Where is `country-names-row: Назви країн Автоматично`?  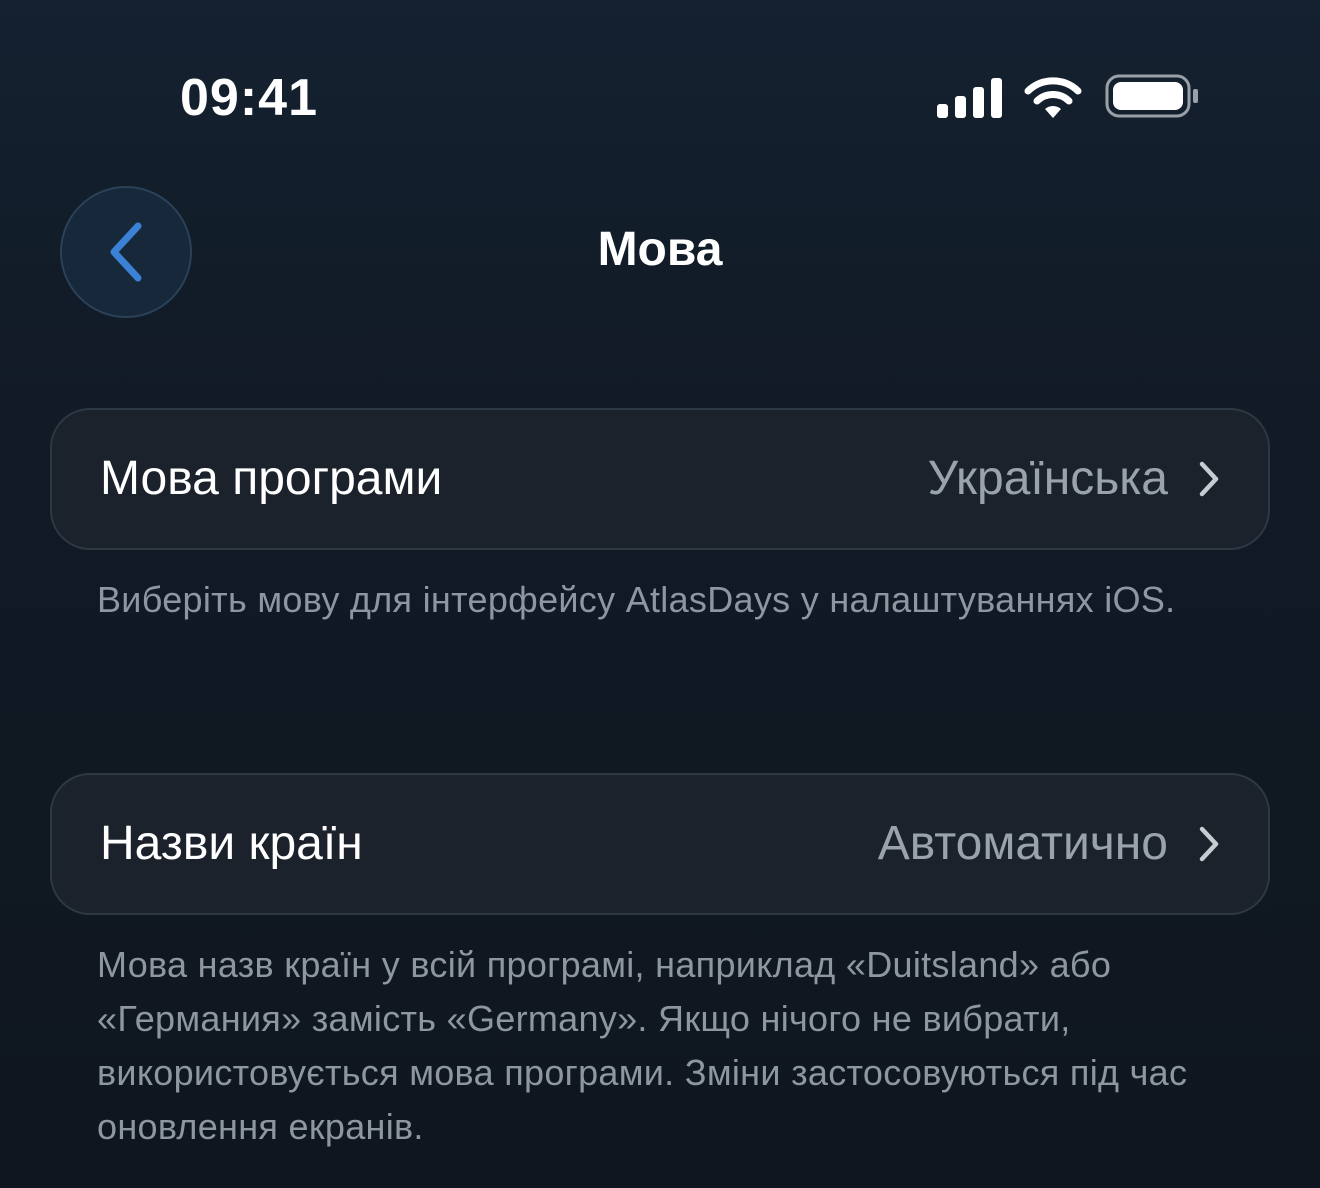 country-names-row: Назви країн Автоматично is located at coordinates (660, 844).